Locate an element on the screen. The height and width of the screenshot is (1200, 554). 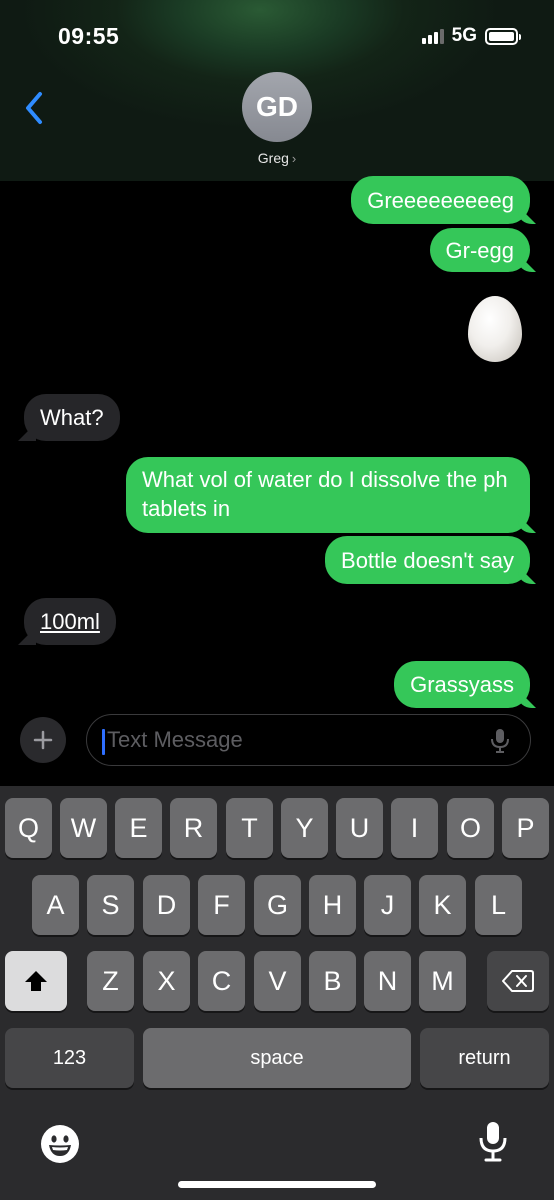
message-bubble-incoming: 100ml is located at coordinates (70, 621).